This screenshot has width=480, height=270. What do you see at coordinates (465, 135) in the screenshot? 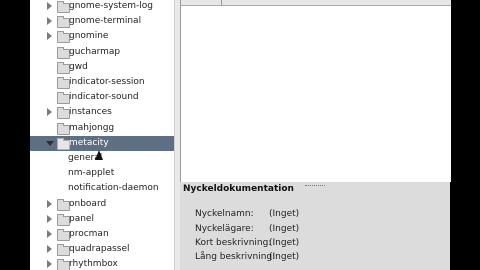
I see `right-border` at bounding box center [465, 135].